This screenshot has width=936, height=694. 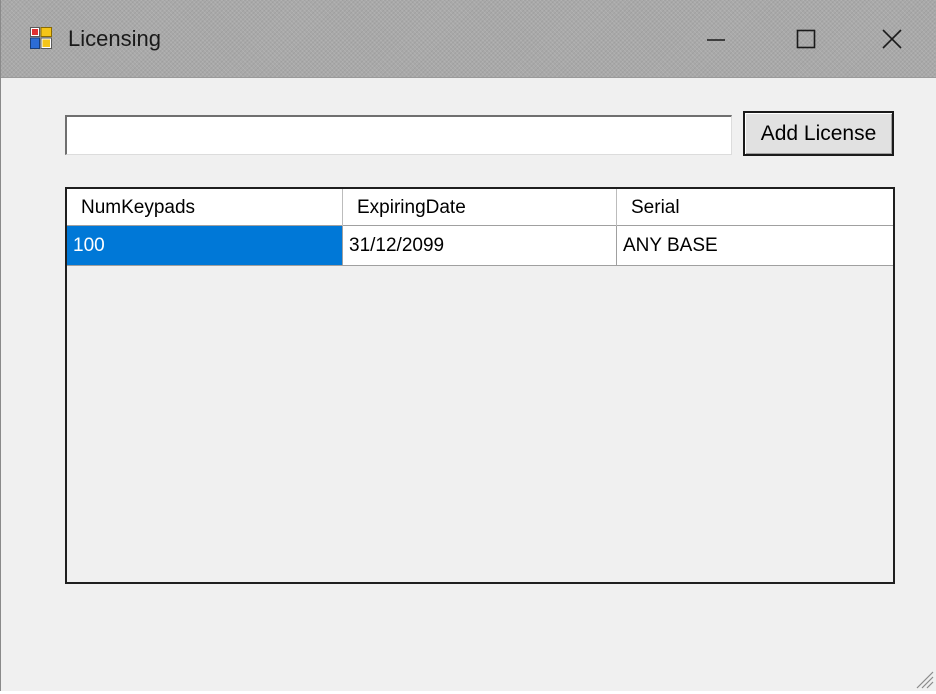 What do you see at coordinates (755, 245) in the screenshot?
I see `cell-serial: ANY BASE` at bounding box center [755, 245].